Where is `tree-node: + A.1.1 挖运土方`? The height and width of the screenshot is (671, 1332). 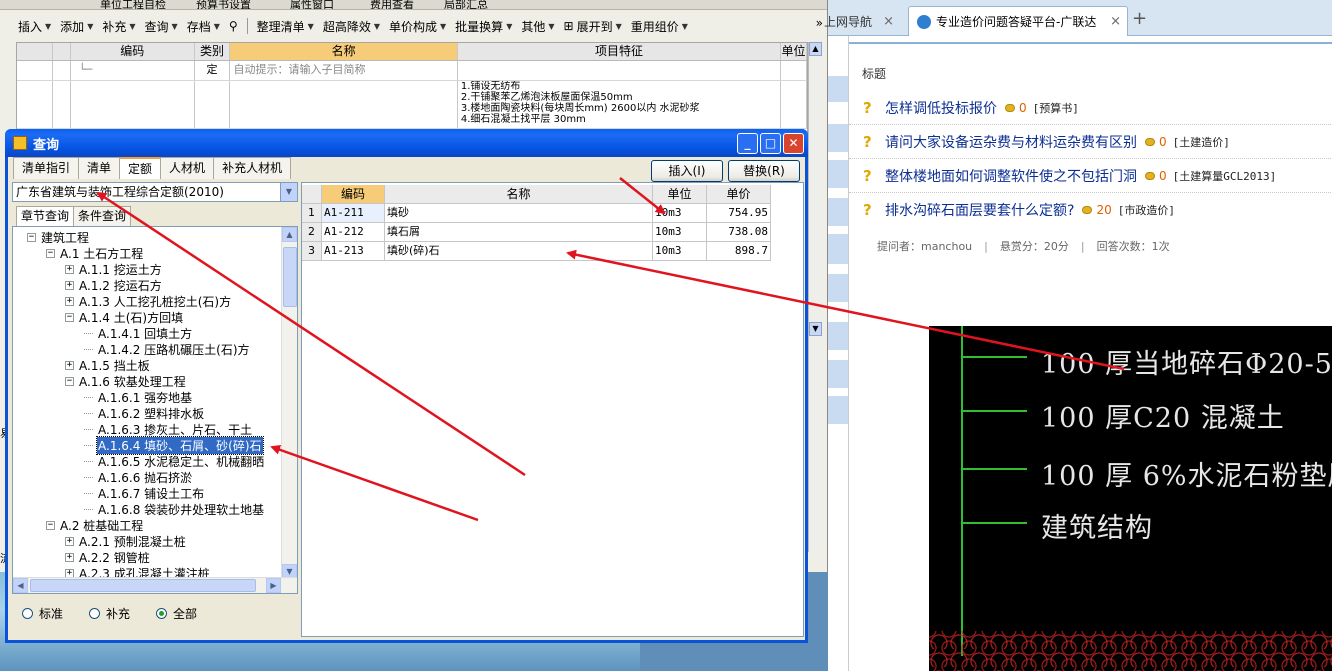
tree-node: + A.1.1 挖运土方 is located at coordinates (147, 269).